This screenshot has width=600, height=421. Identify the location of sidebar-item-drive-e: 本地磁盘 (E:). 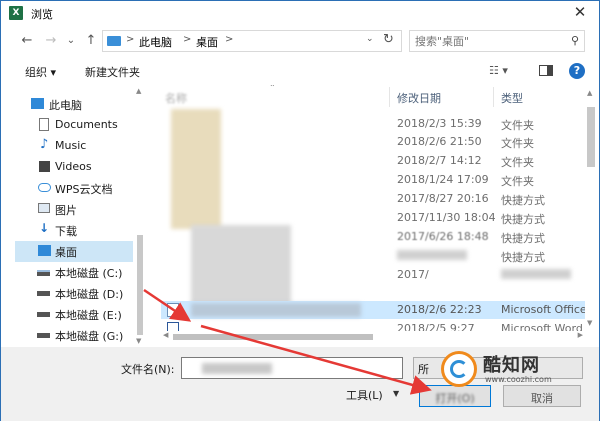
(74, 314).